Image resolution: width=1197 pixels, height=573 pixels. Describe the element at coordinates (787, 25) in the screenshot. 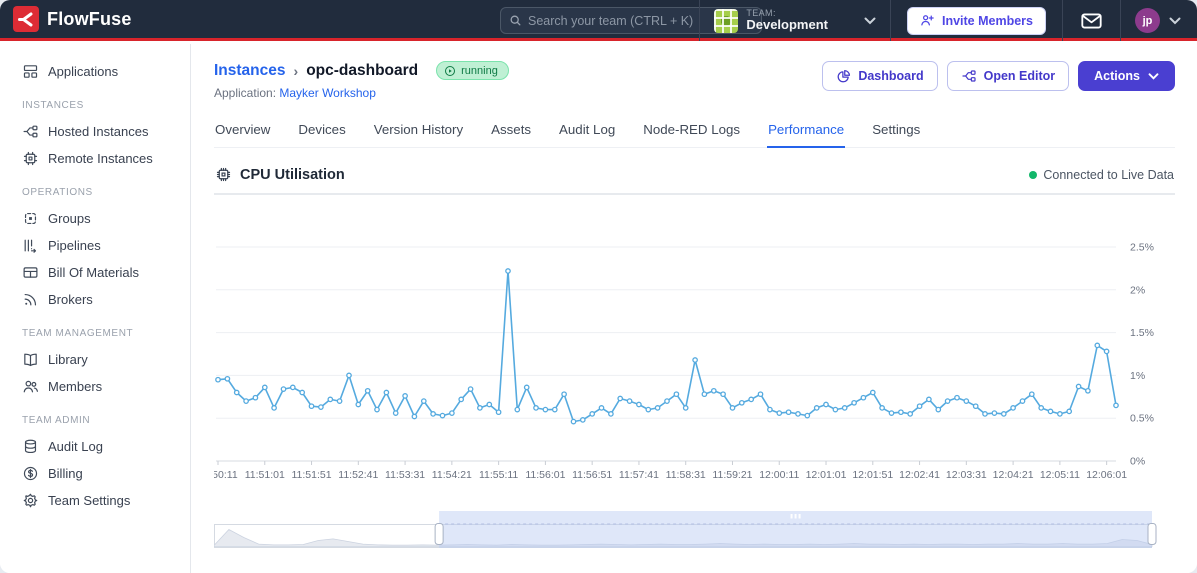

I see `team-name: Development` at that location.